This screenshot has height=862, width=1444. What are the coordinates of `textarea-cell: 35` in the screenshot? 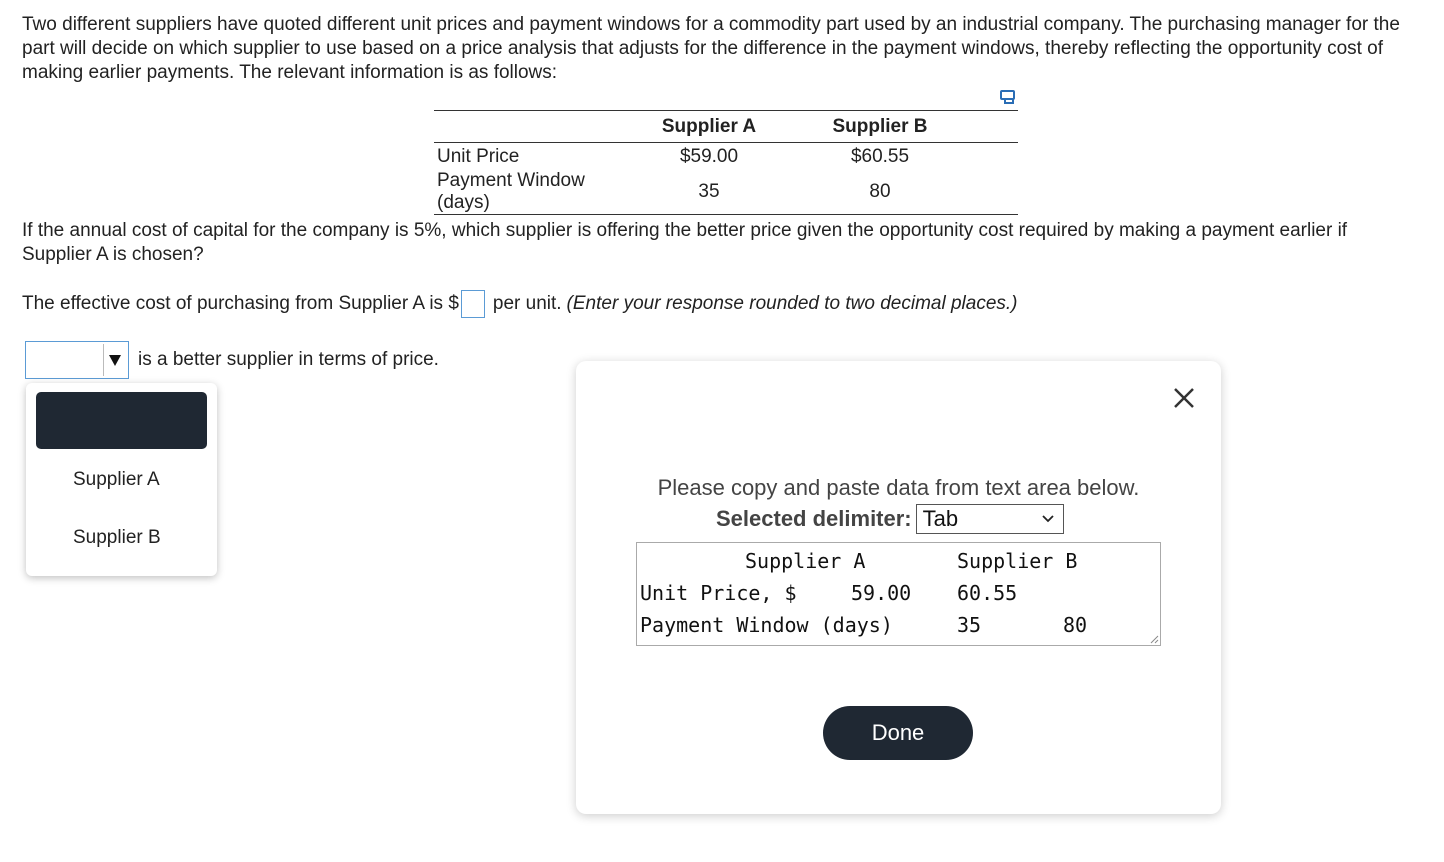 It's located at (969, 625).